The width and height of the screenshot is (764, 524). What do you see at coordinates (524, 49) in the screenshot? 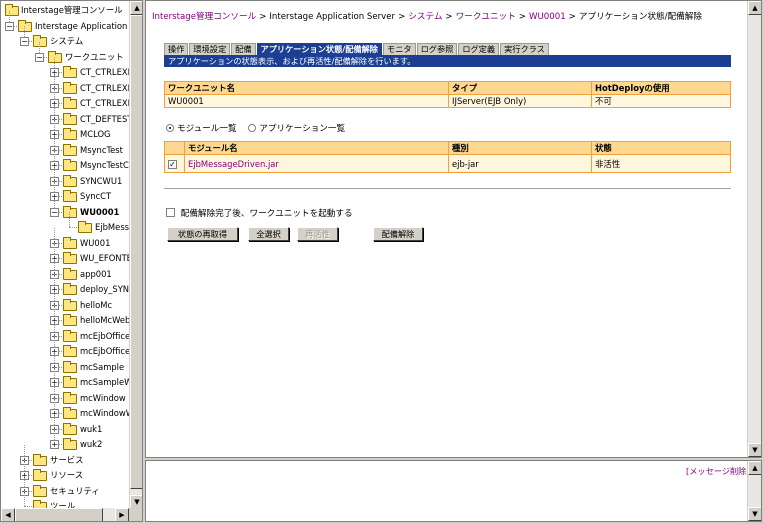
I see `tab-7: 実行クラス` at bounding box center [524, 49].